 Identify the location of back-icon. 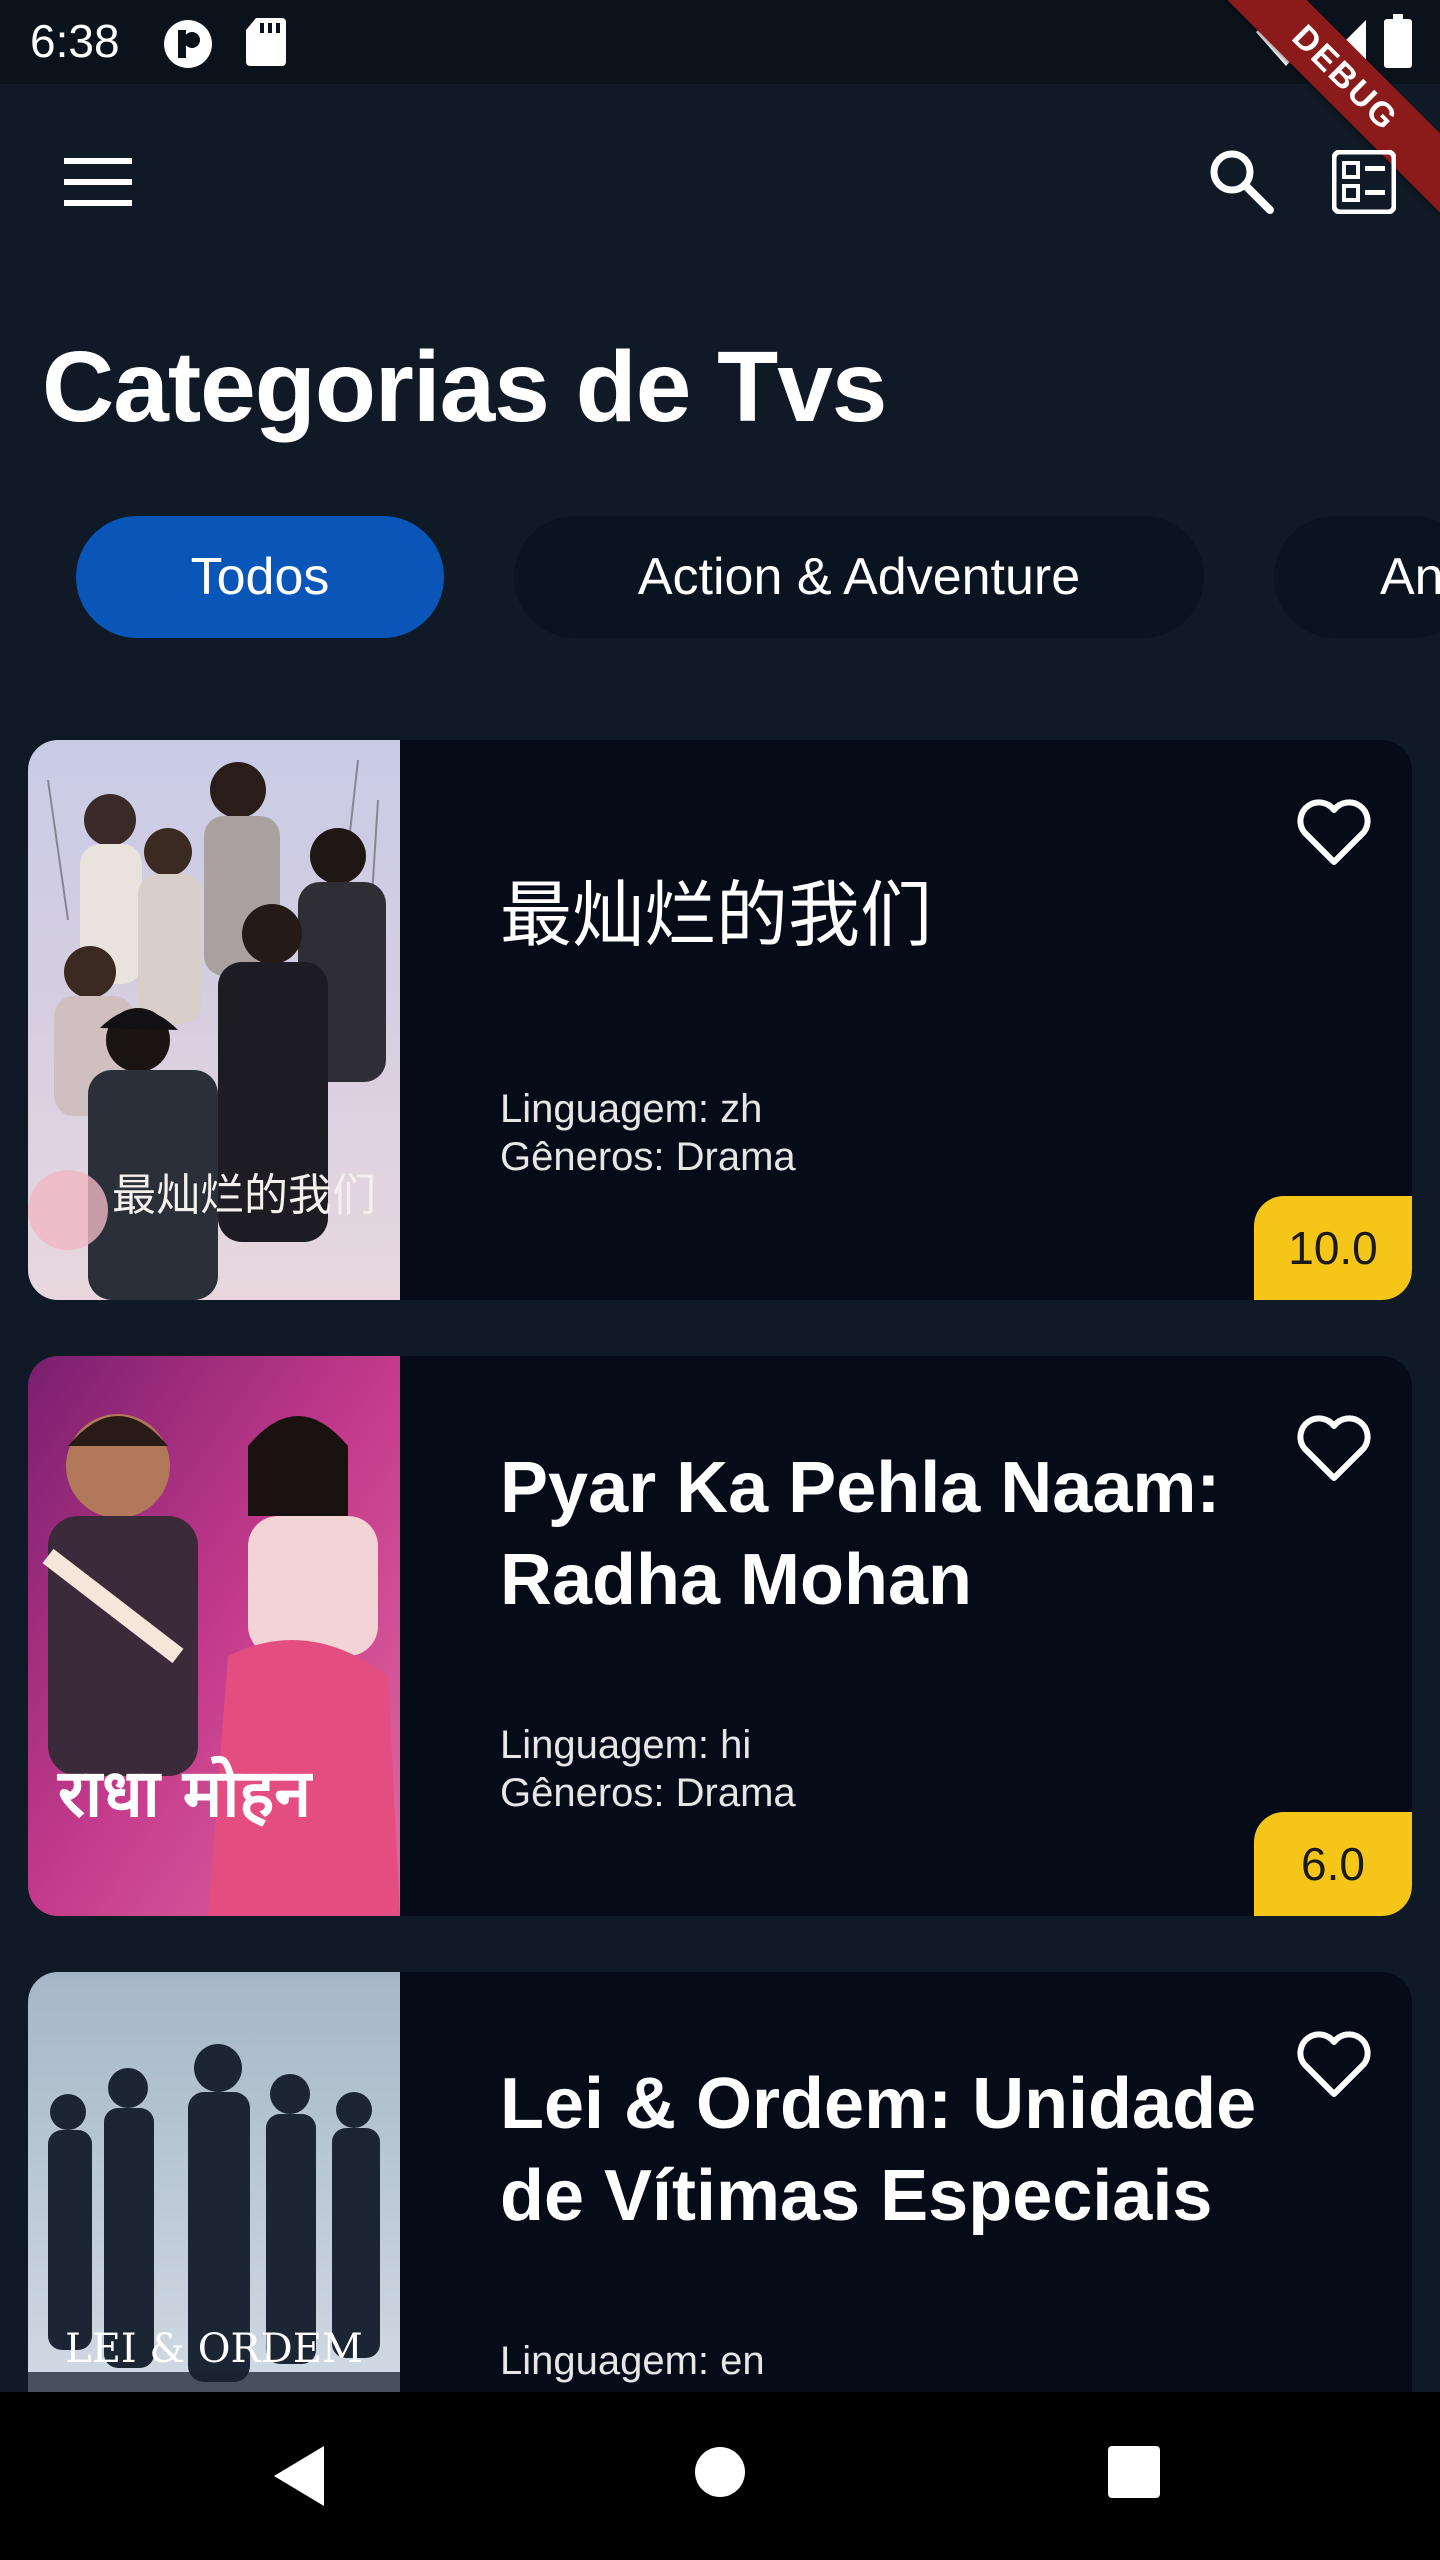
(300, 2476).